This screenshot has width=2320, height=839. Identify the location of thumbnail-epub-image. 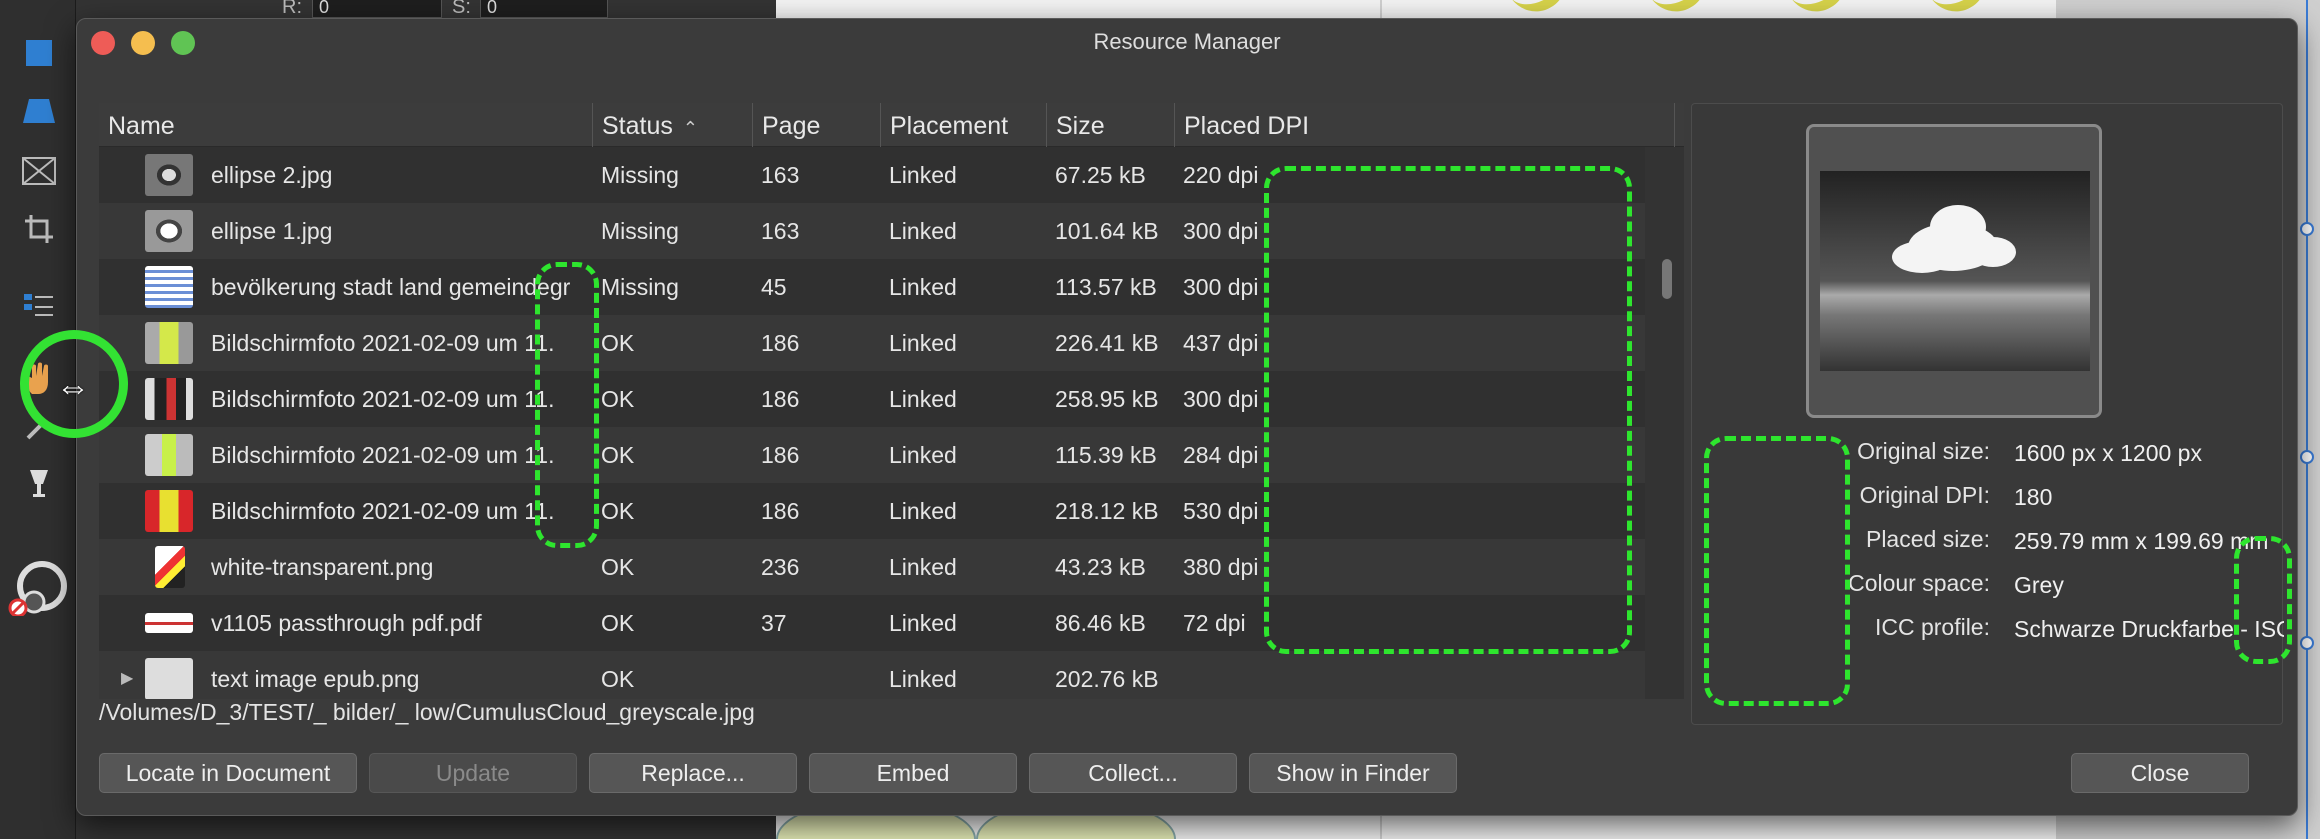
(169, 678).